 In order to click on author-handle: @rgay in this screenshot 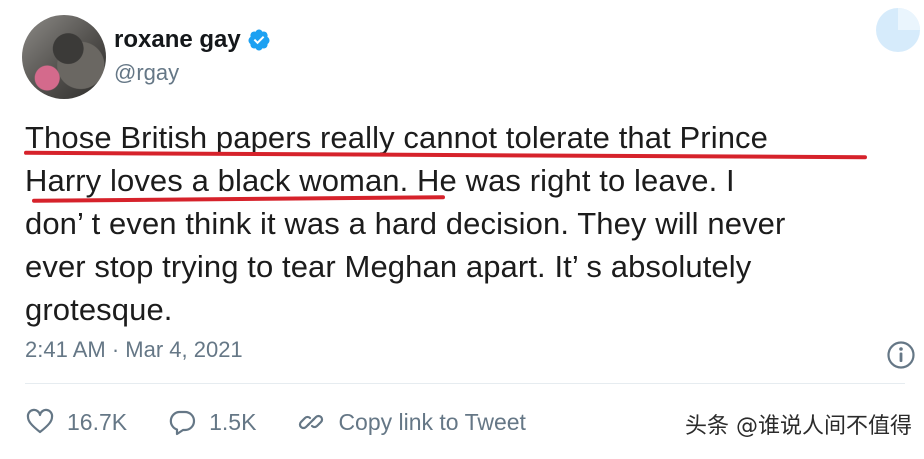, I will do `click(146, 73)`.